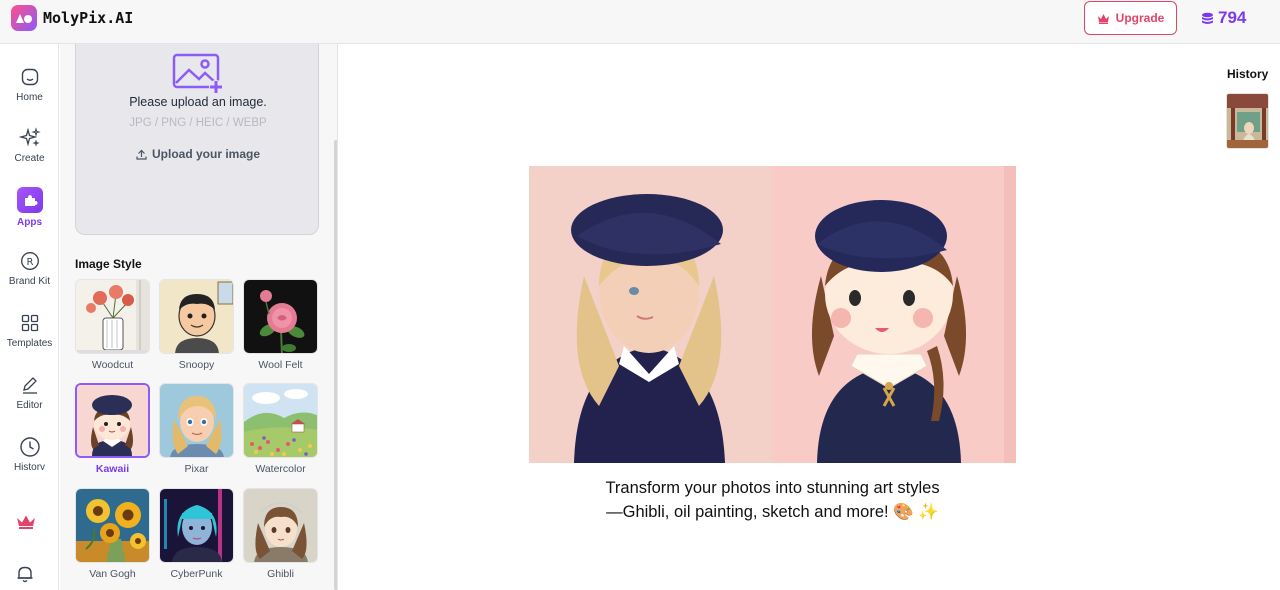  I want to click on upload-image-button: Upload your image, so click(198, 154).